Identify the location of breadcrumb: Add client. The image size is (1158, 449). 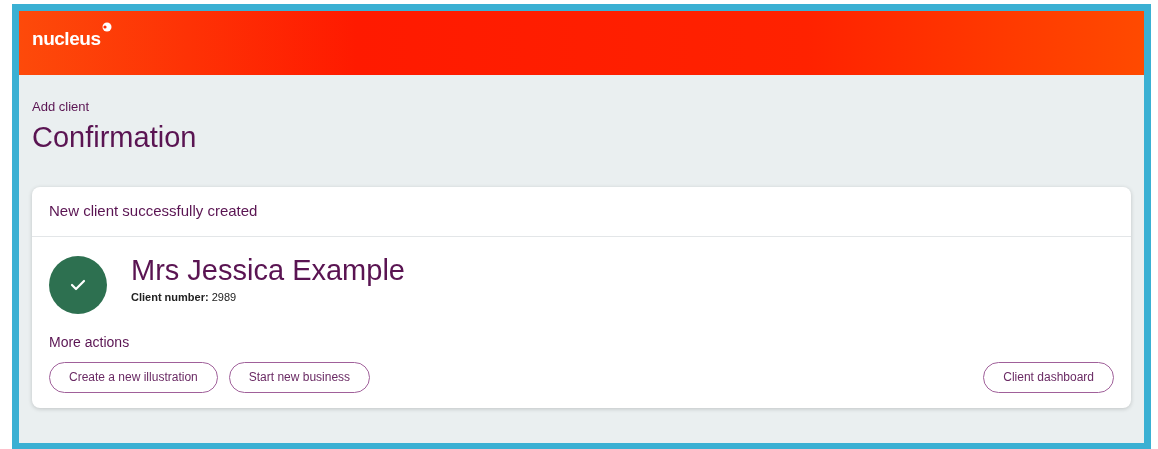
(61, 107).